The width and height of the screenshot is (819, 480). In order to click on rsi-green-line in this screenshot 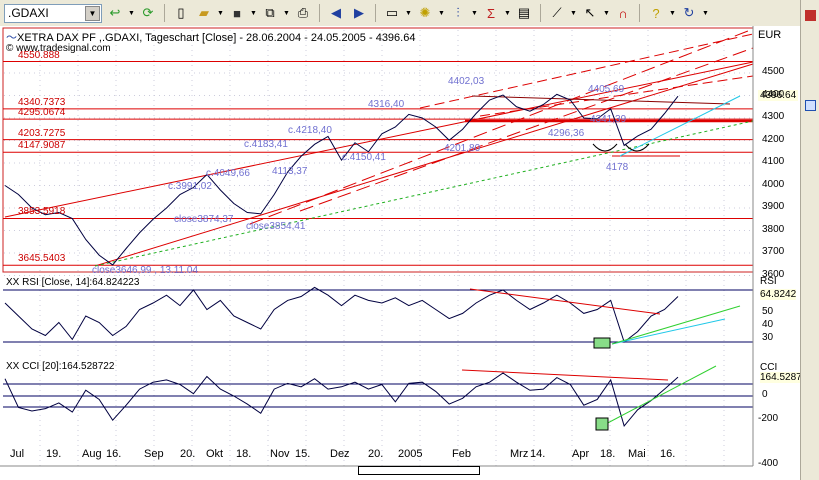, I will do `click(676, 325)`.